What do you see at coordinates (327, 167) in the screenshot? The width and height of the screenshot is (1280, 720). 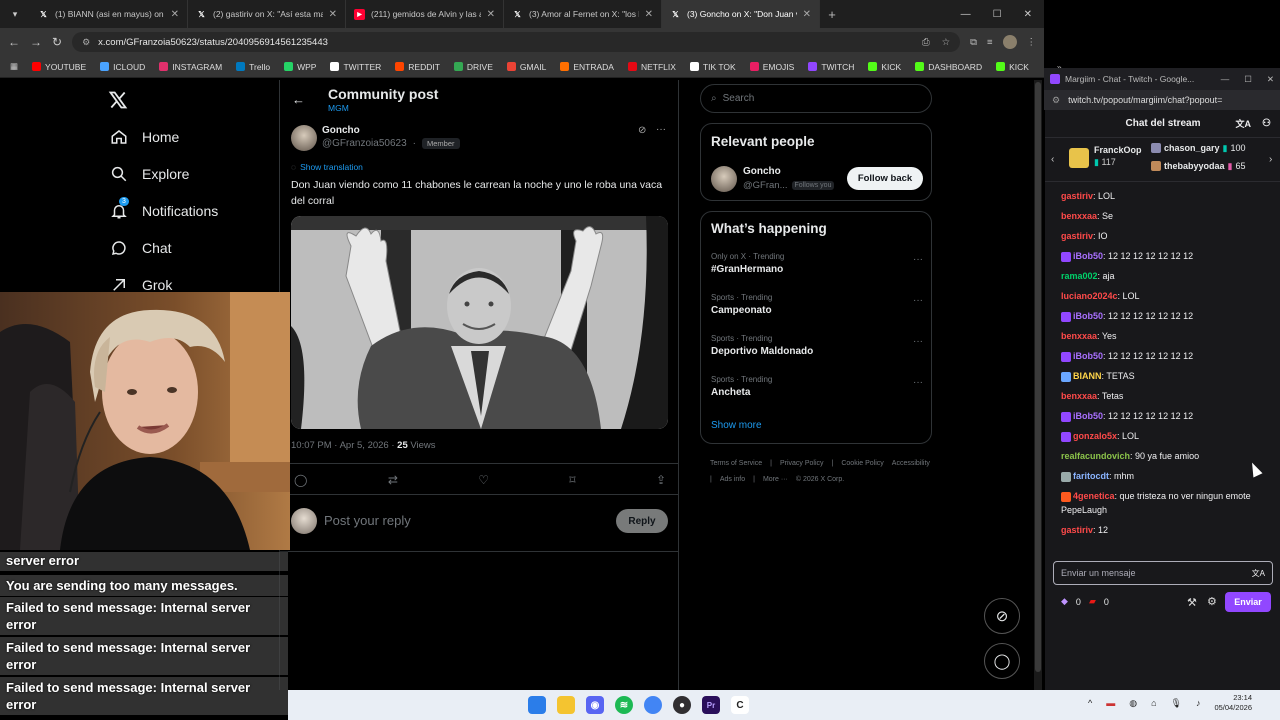 I see `show-translation-link: ◌ Show translation` at bounding box center [327, 167].